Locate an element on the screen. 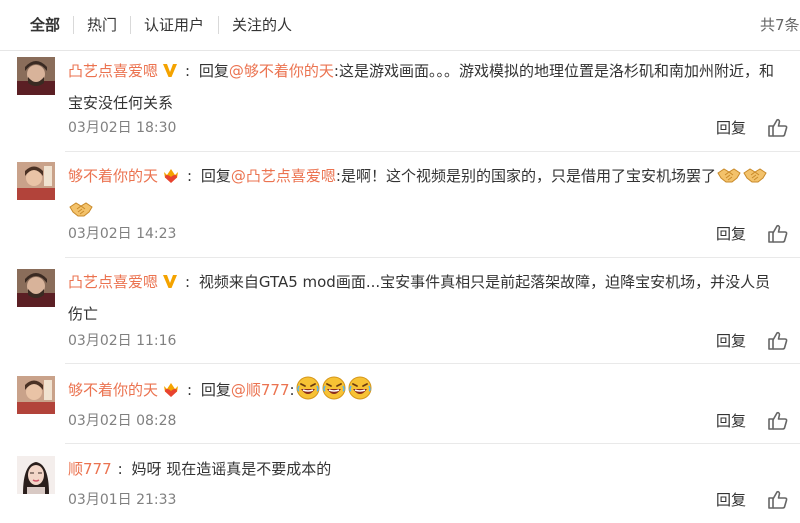 The width and height of the screenshot is (800, 523). mention-link: @顺777 is located at coordinates (260, 390).